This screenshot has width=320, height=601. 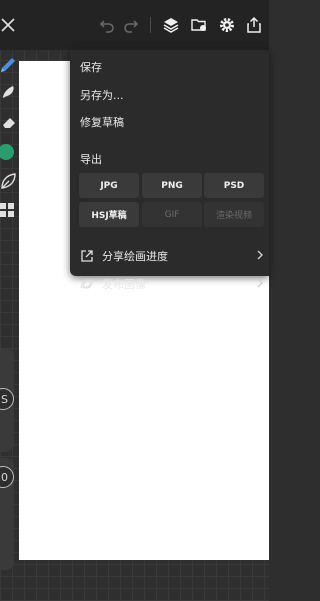 I want to click on export-render-video-button: 渲染视频, so click(x=234, y=214).